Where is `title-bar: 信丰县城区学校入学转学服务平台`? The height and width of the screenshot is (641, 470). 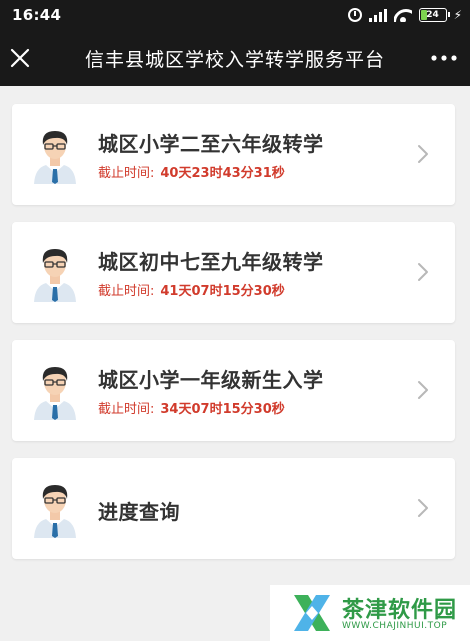
title-bar: 信丰县城区学校入学转学服务平台 is located at coordinates (235, 58).